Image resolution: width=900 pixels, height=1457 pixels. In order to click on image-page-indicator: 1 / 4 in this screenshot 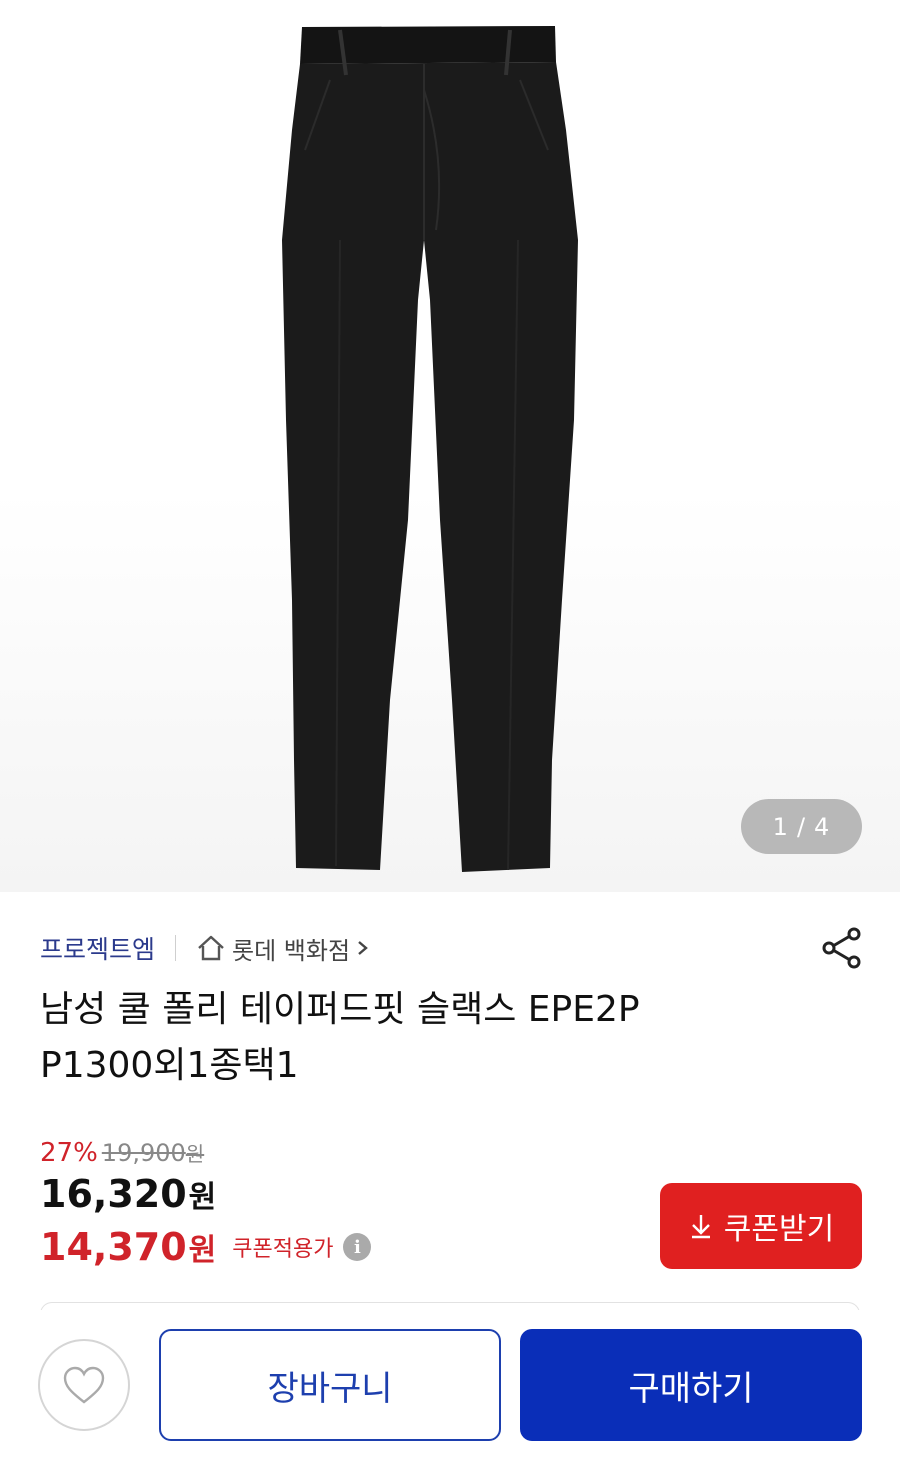, I will do `click(801, 826)`.